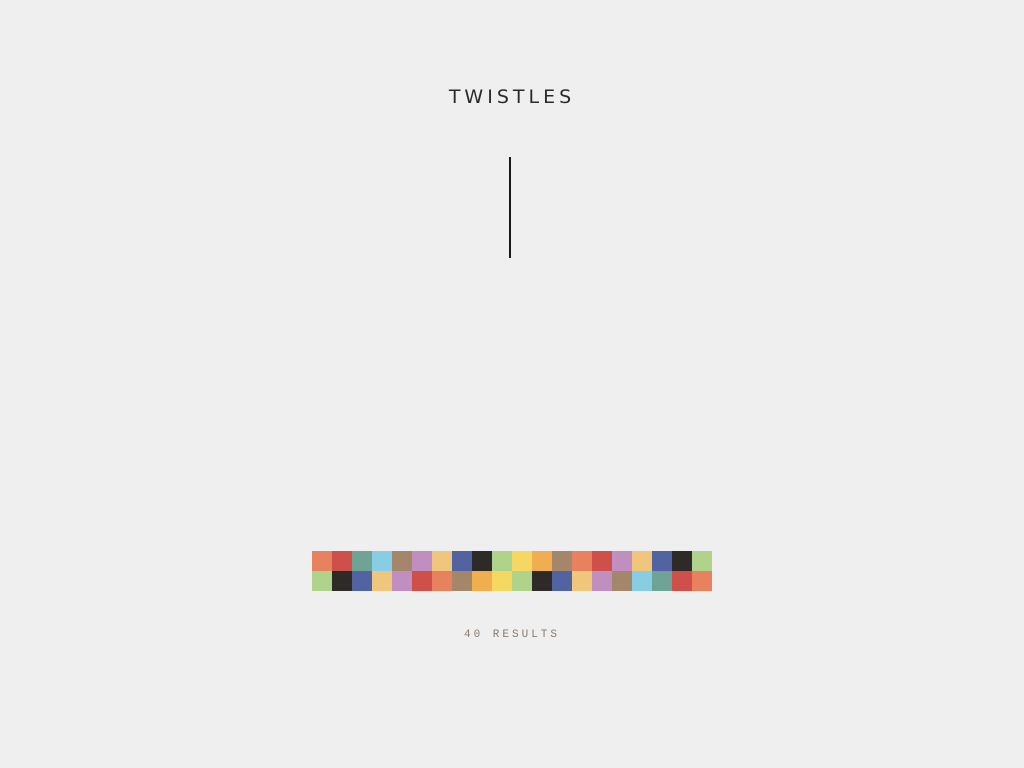  What do you see at coordinates (512, 97) in the screenshot?
I see `page-title: TWISTLES` at bounding box center [512, 97].